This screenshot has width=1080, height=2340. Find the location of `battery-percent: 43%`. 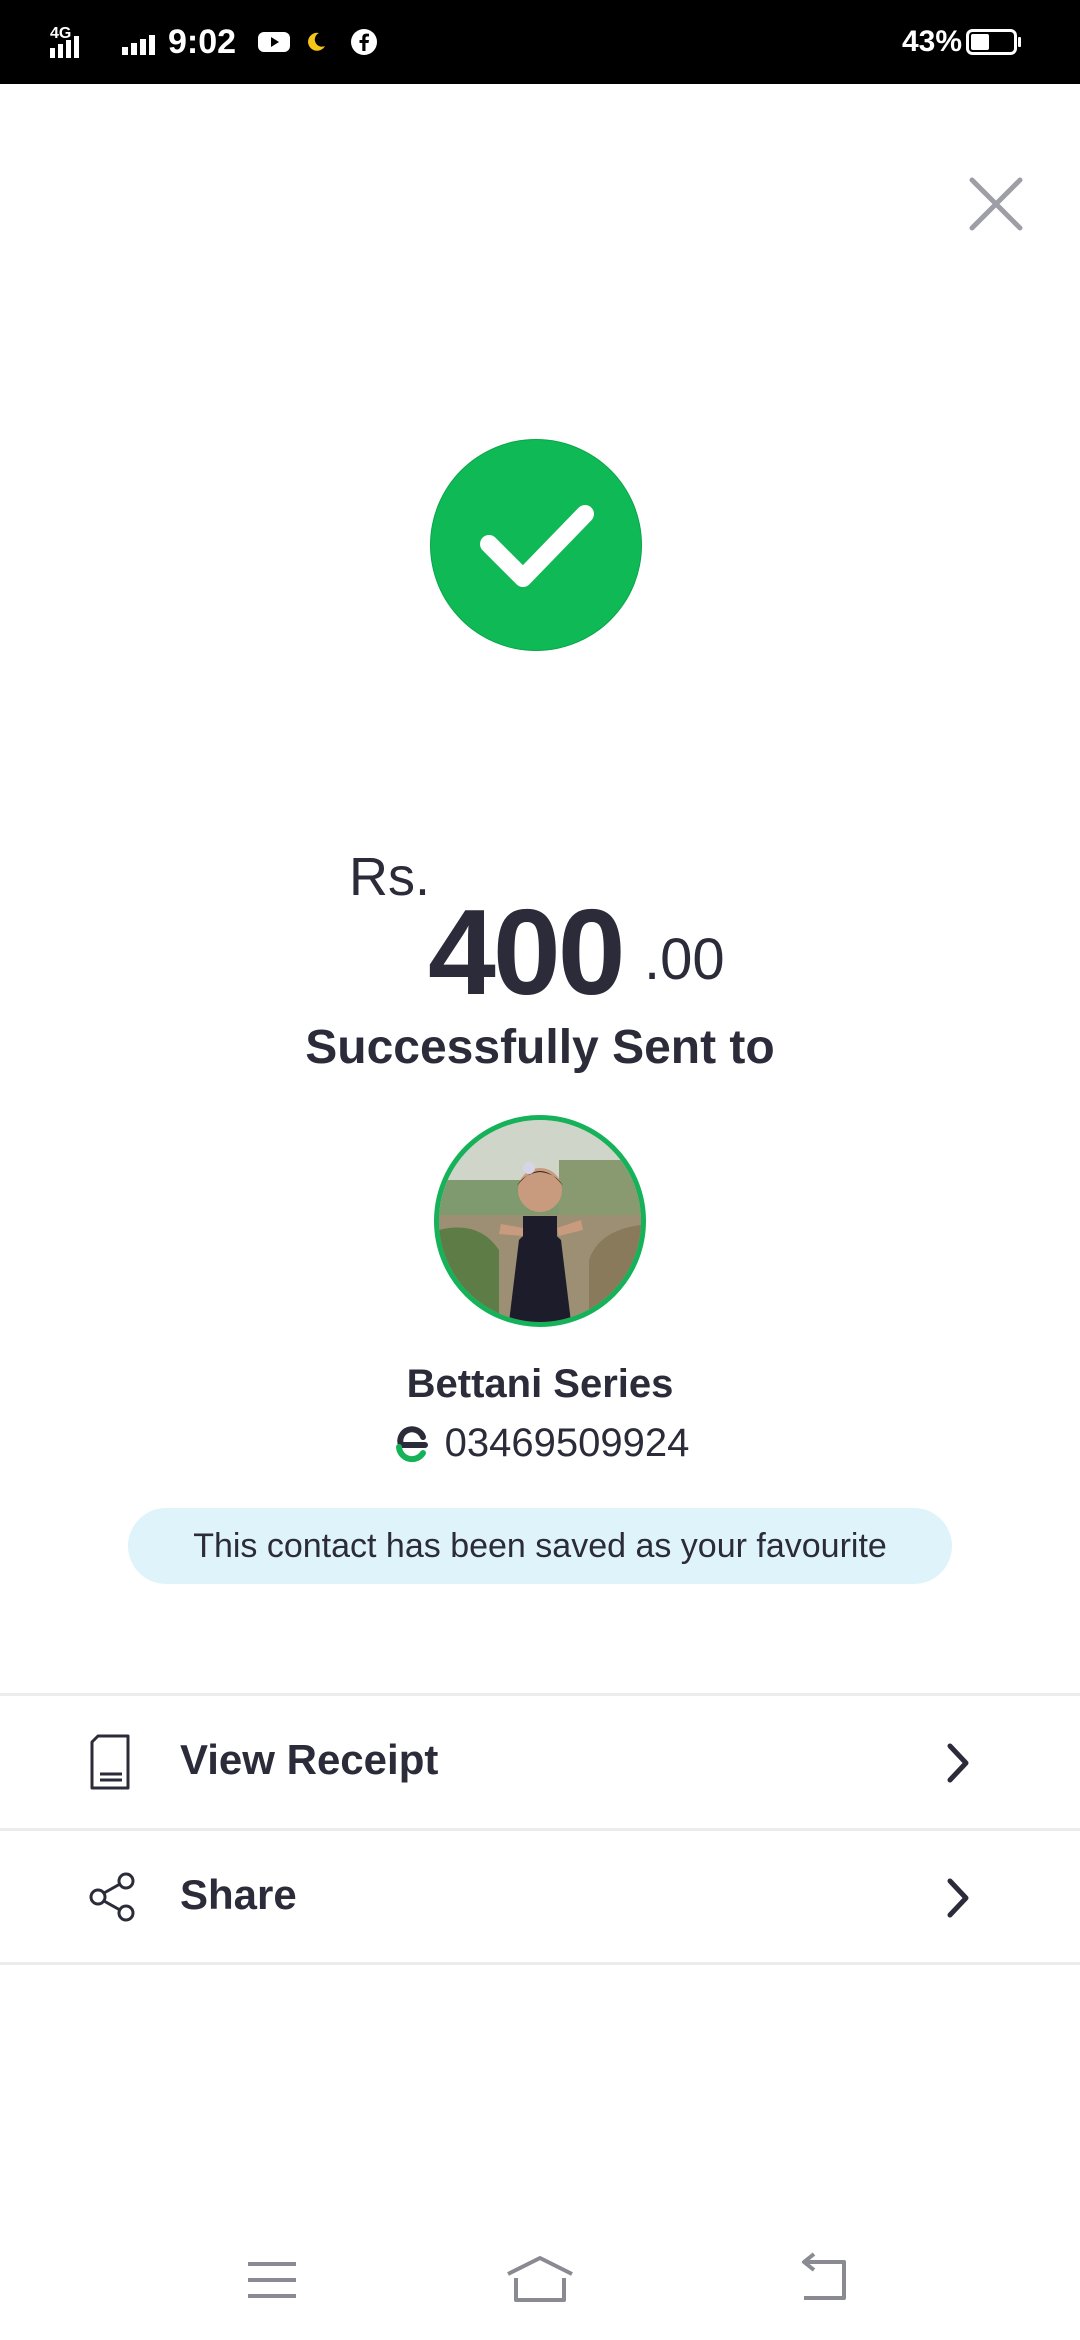

battery-percent: 43% is located at coordinates (932, 41).